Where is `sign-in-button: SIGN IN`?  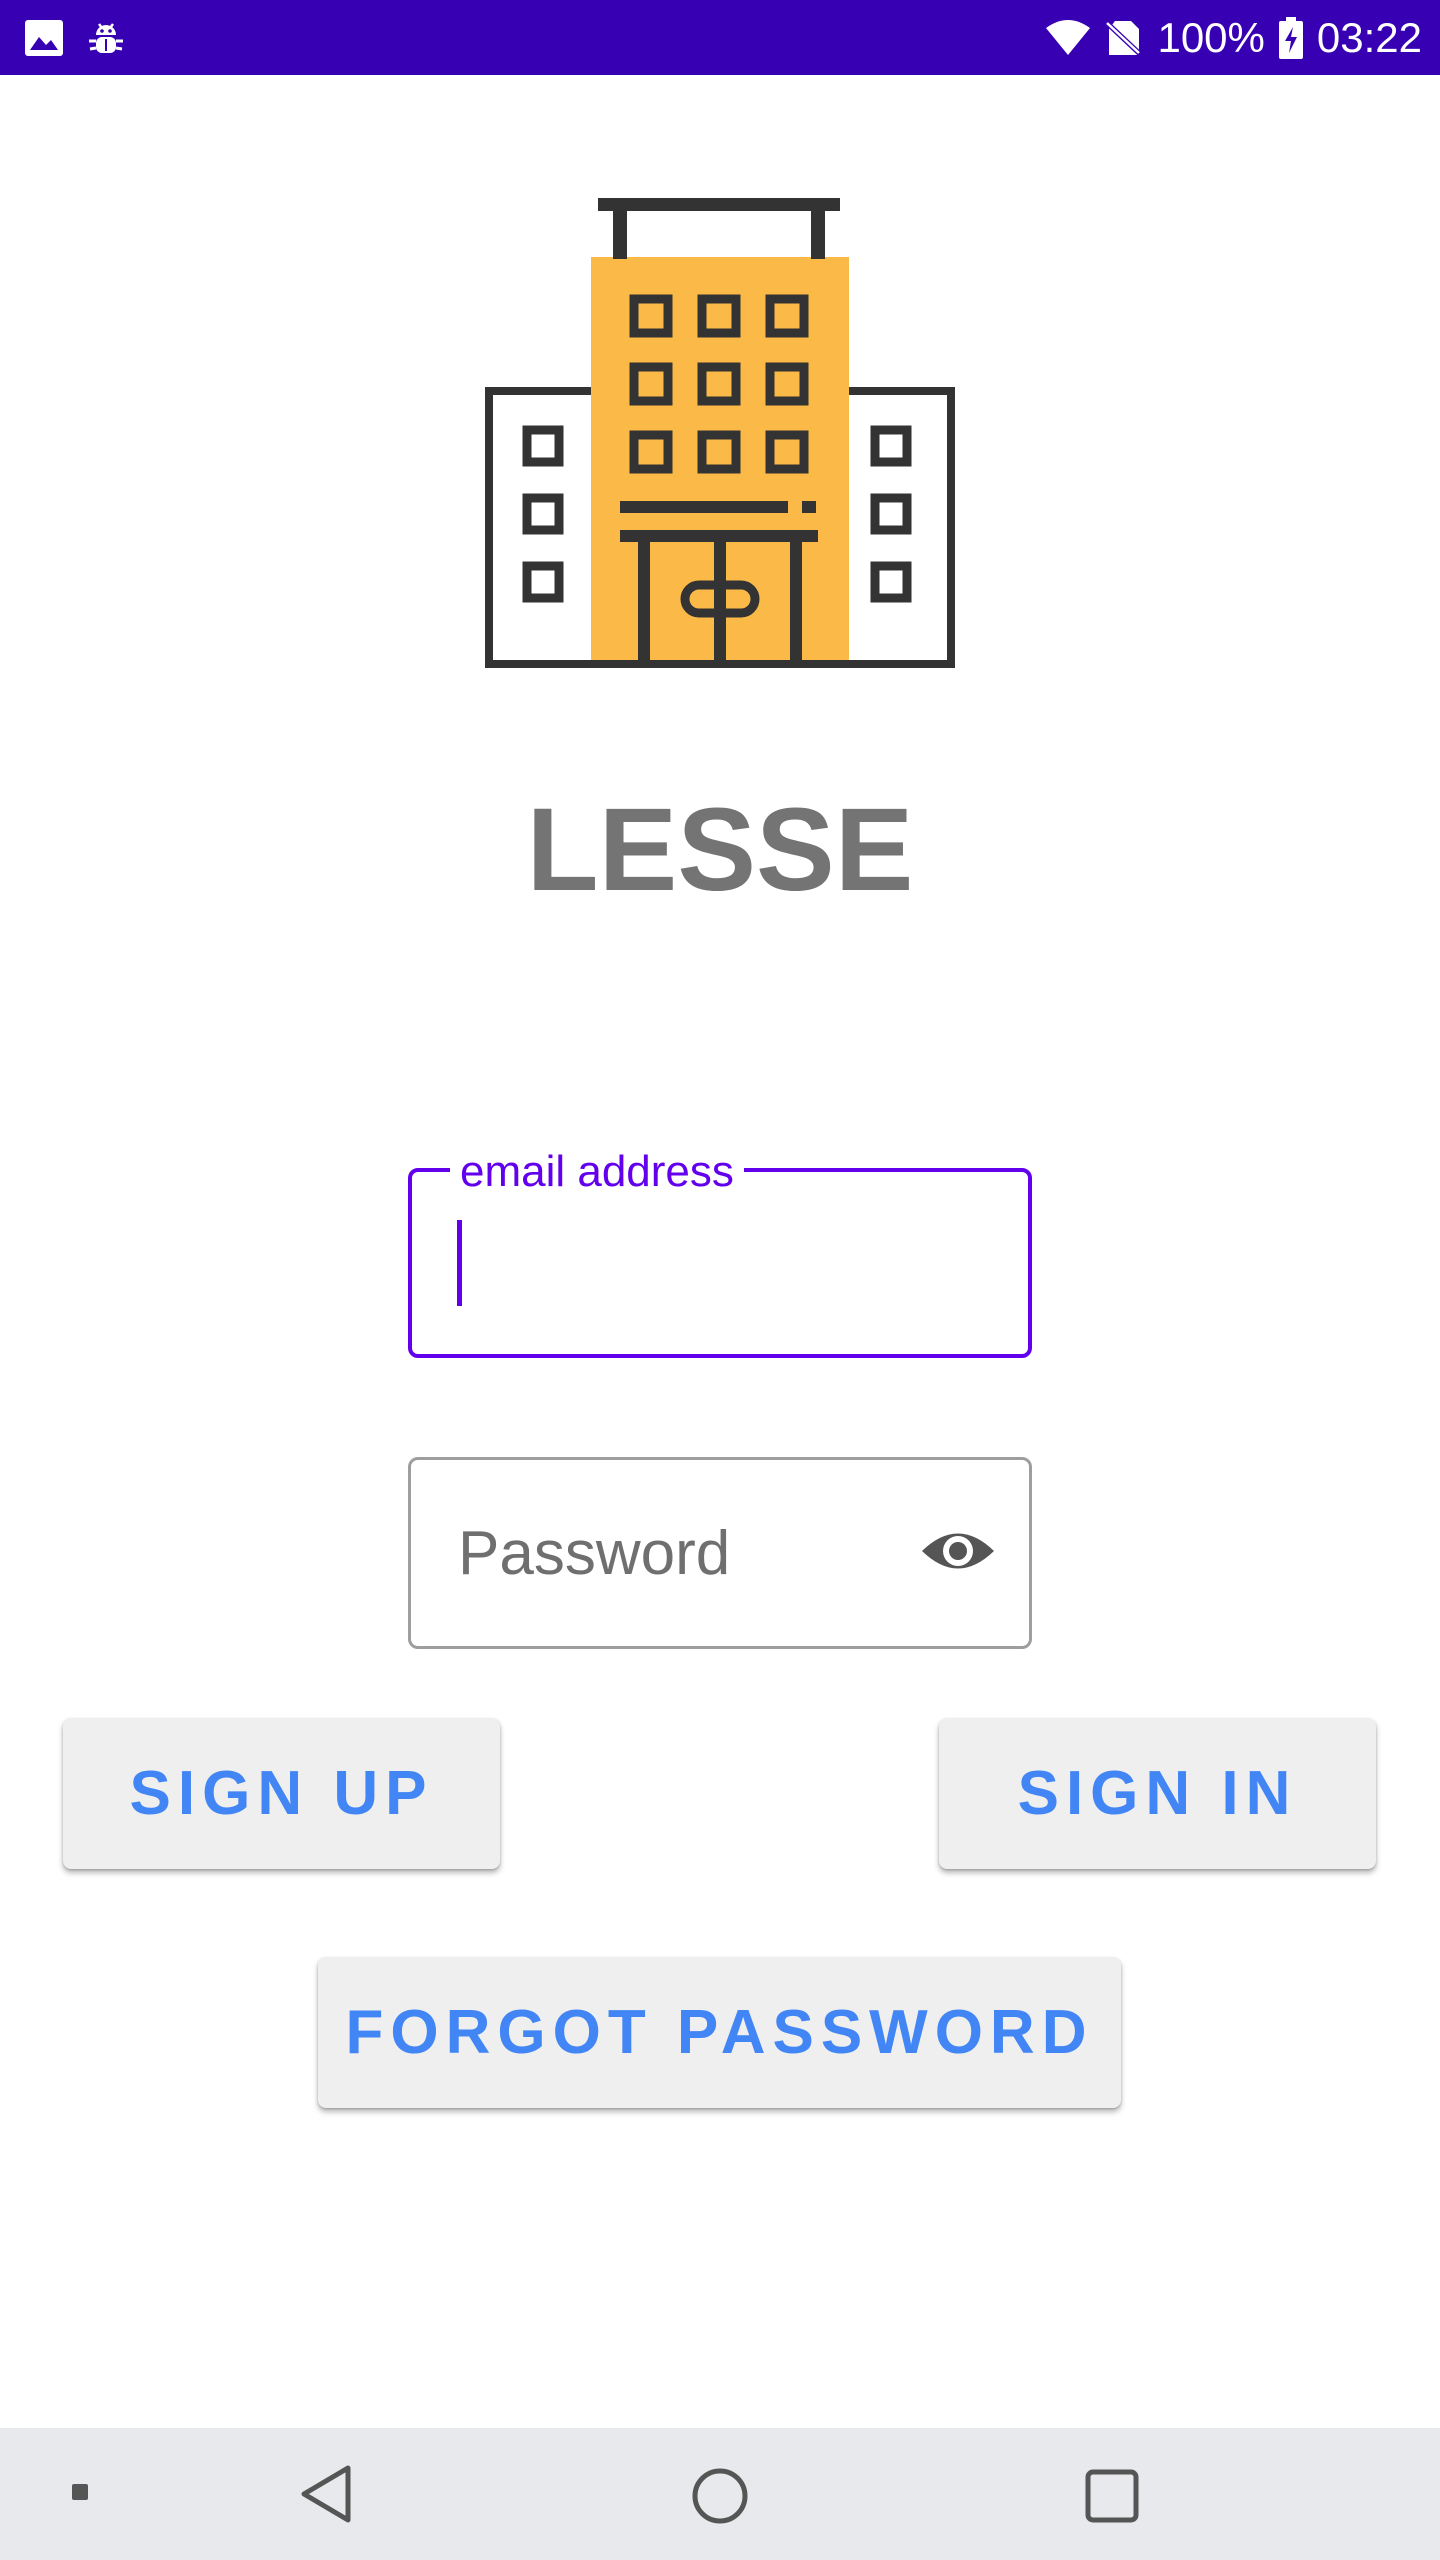 sign-in-button: SIGN IN is located at coordinates (1157, 1793).